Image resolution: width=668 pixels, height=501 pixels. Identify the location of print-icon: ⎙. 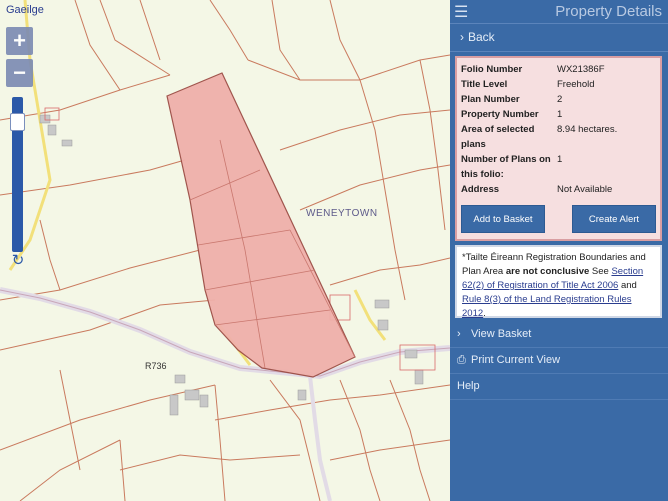
(461, 360).